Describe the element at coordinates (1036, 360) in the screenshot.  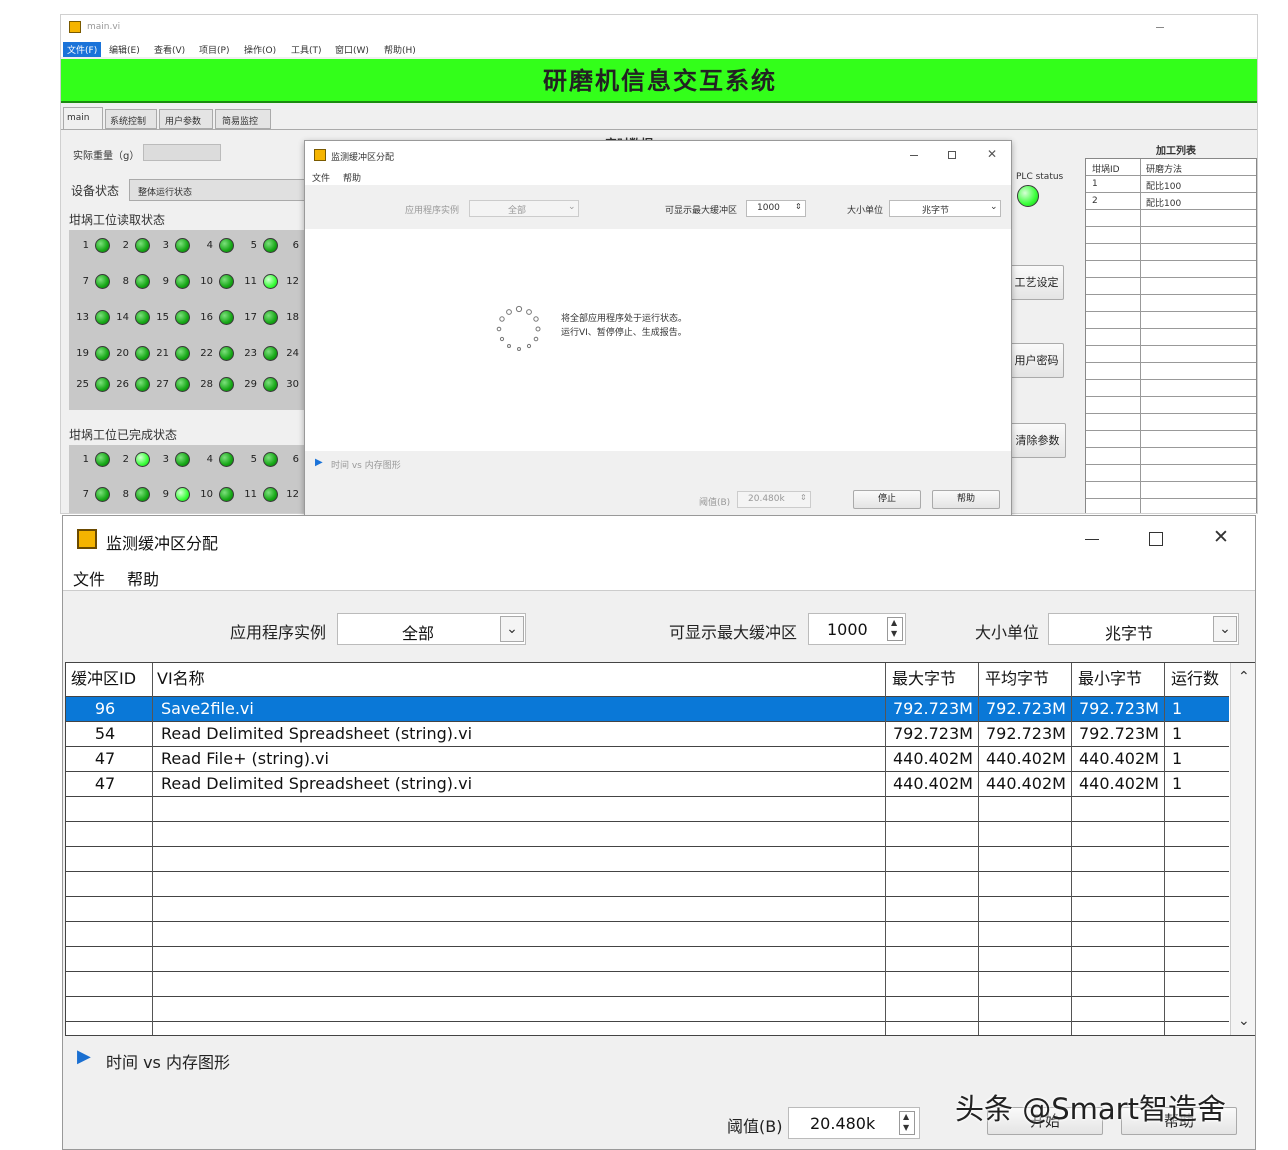
I see `user-password-button: 用户密码` at that location.